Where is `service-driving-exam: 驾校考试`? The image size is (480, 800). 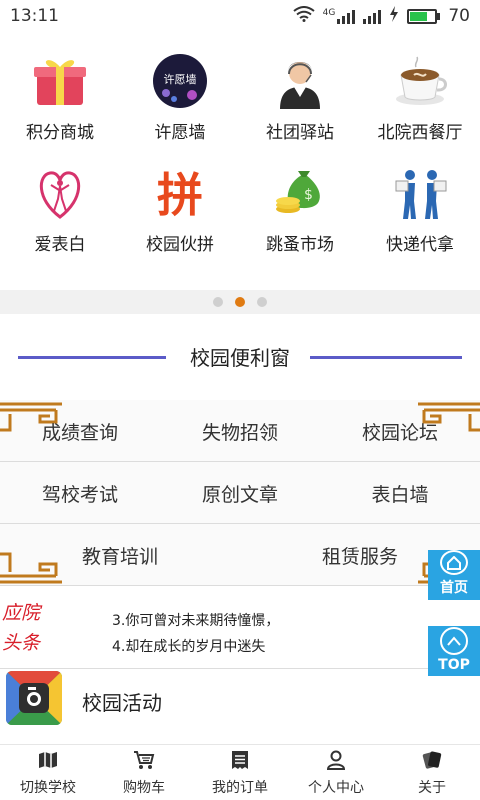
service-driving-exam: 驾校考试 is located at coordinates (80, 493).